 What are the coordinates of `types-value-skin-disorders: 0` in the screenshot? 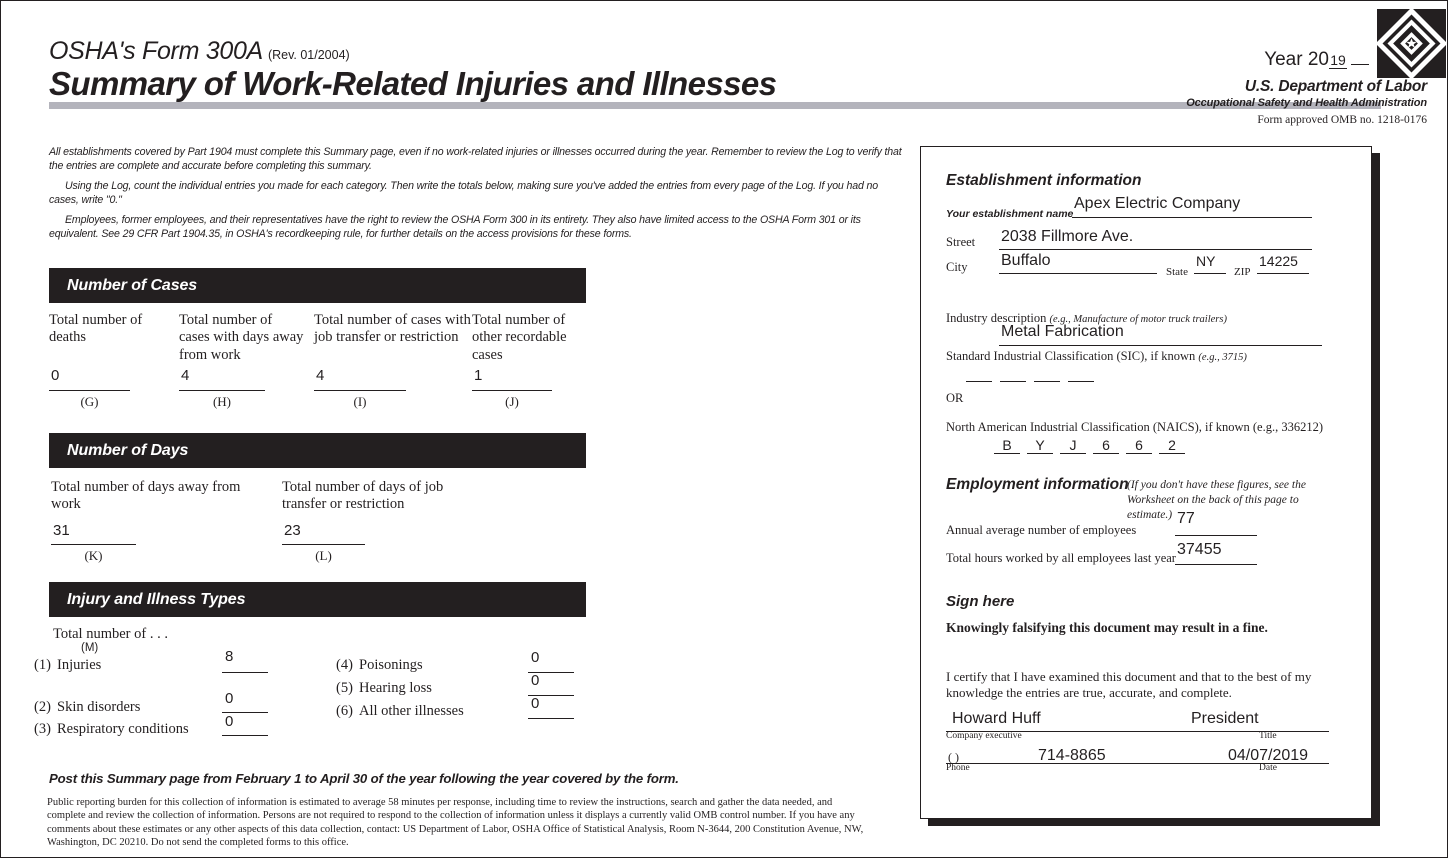 It's located at (229, 698).